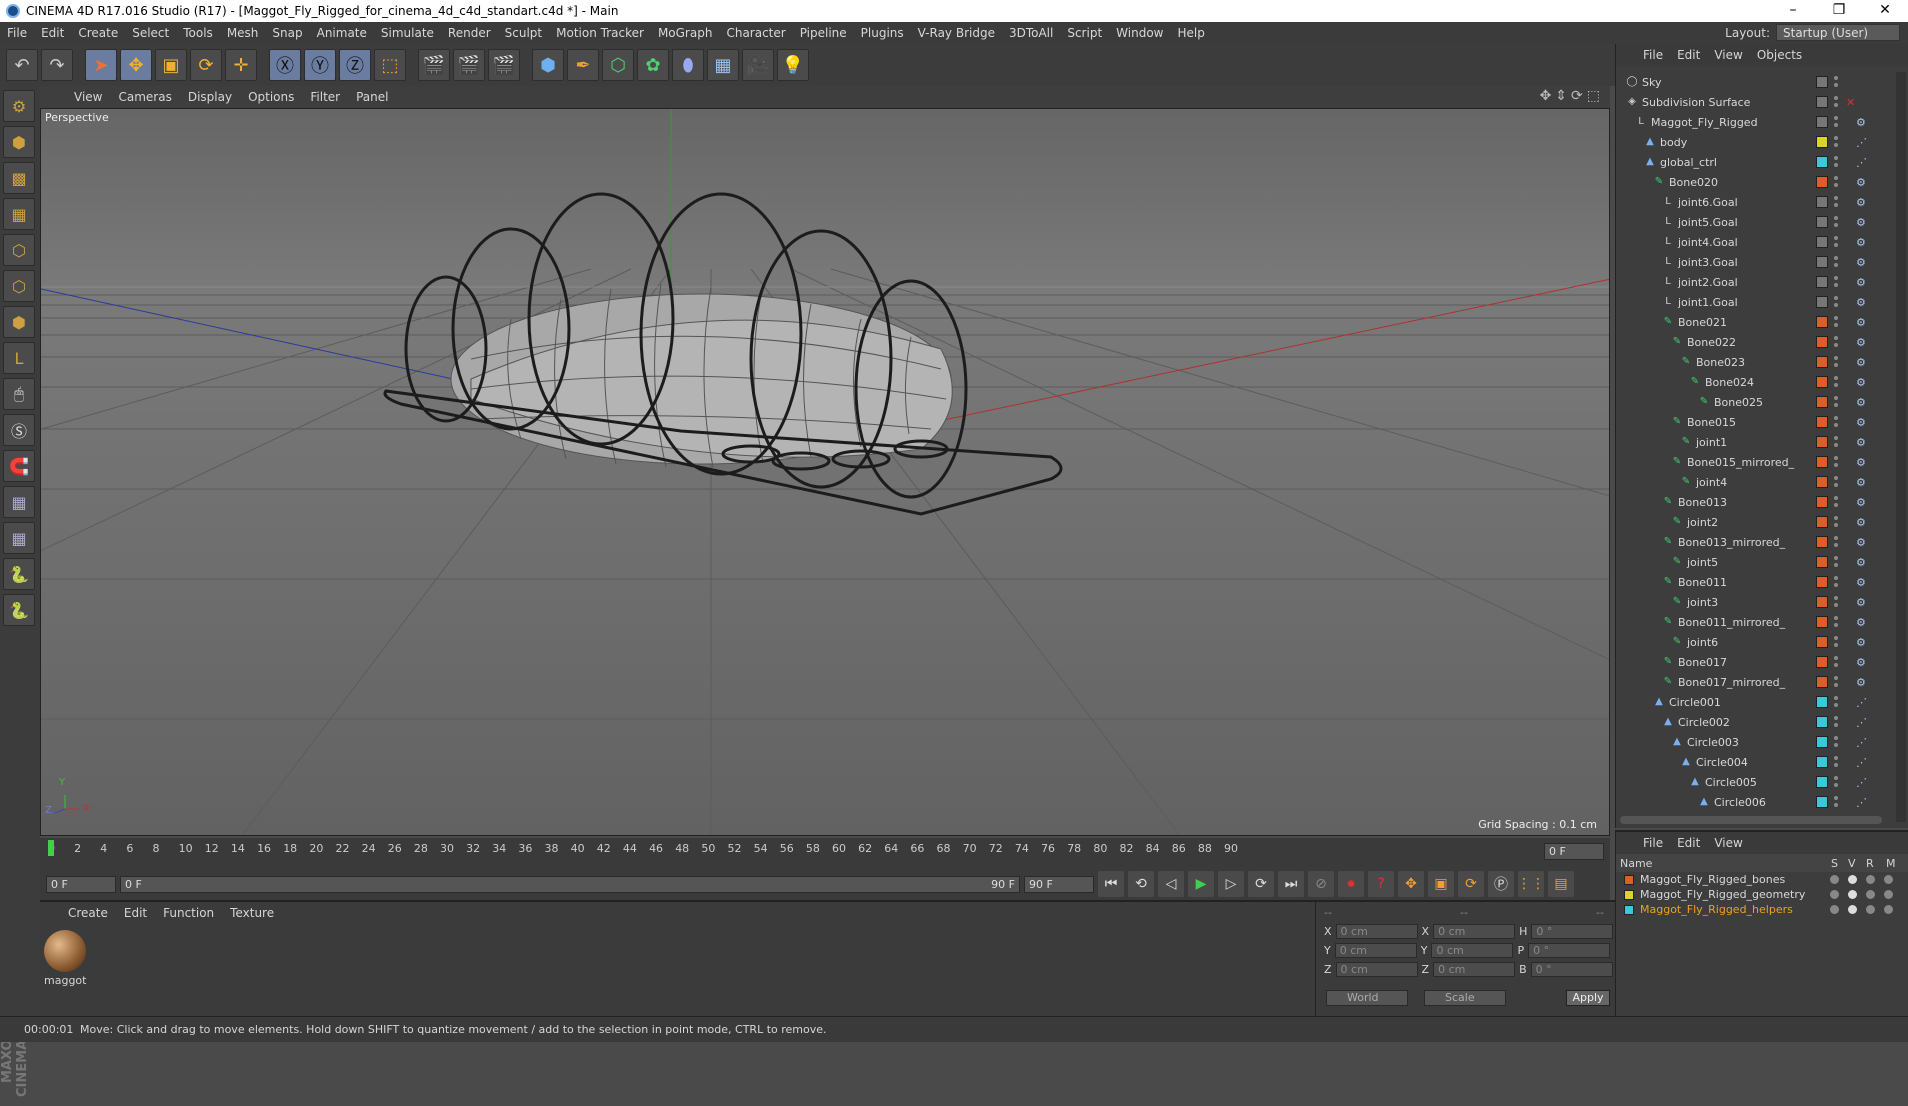 Image resolution: width=1908 pixels, height=1106 pixels. What do you see at coordinates (19, 322) in the screenshot?
I see `polygons-mode-icon: ⬢` at bounding box center [19, 322].